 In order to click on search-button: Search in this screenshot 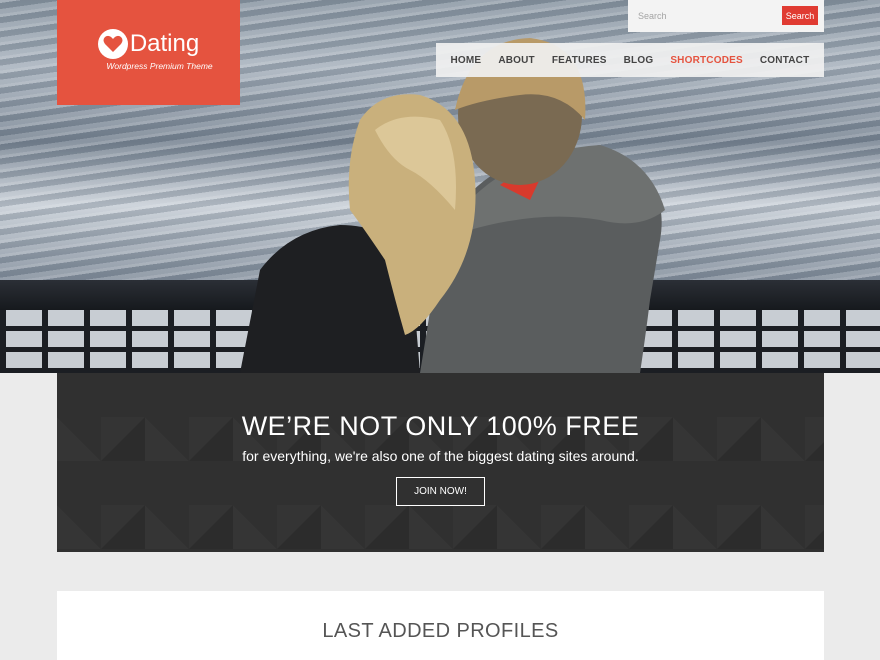, I will do `click(800, 15)`.